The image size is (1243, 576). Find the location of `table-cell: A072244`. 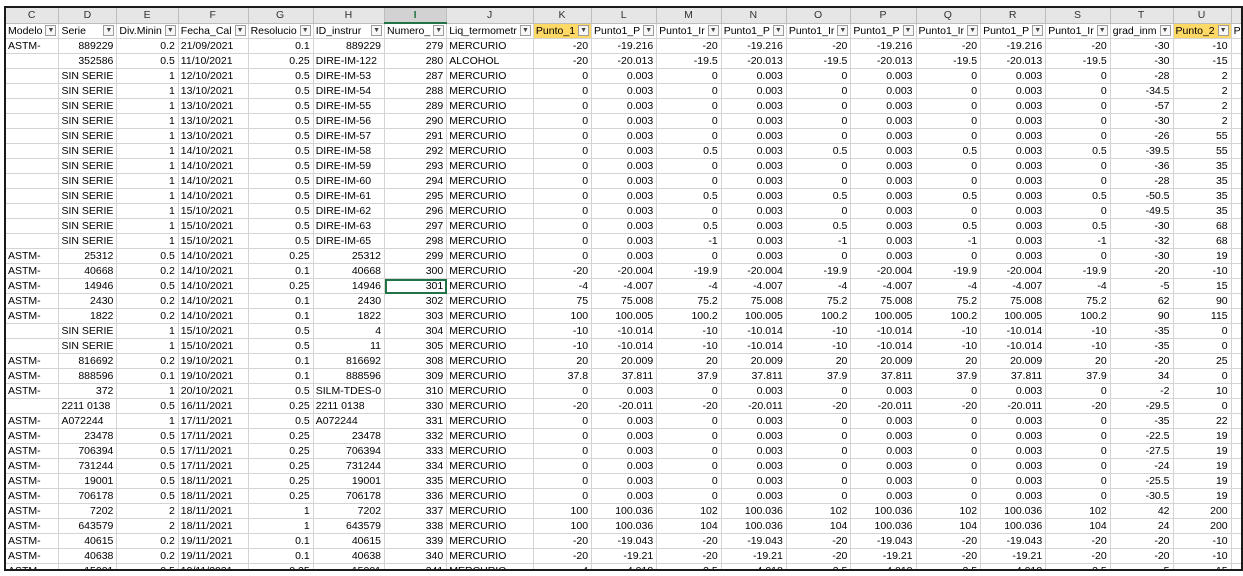

table-cell: A072244 is located at coordinates (88, 421).